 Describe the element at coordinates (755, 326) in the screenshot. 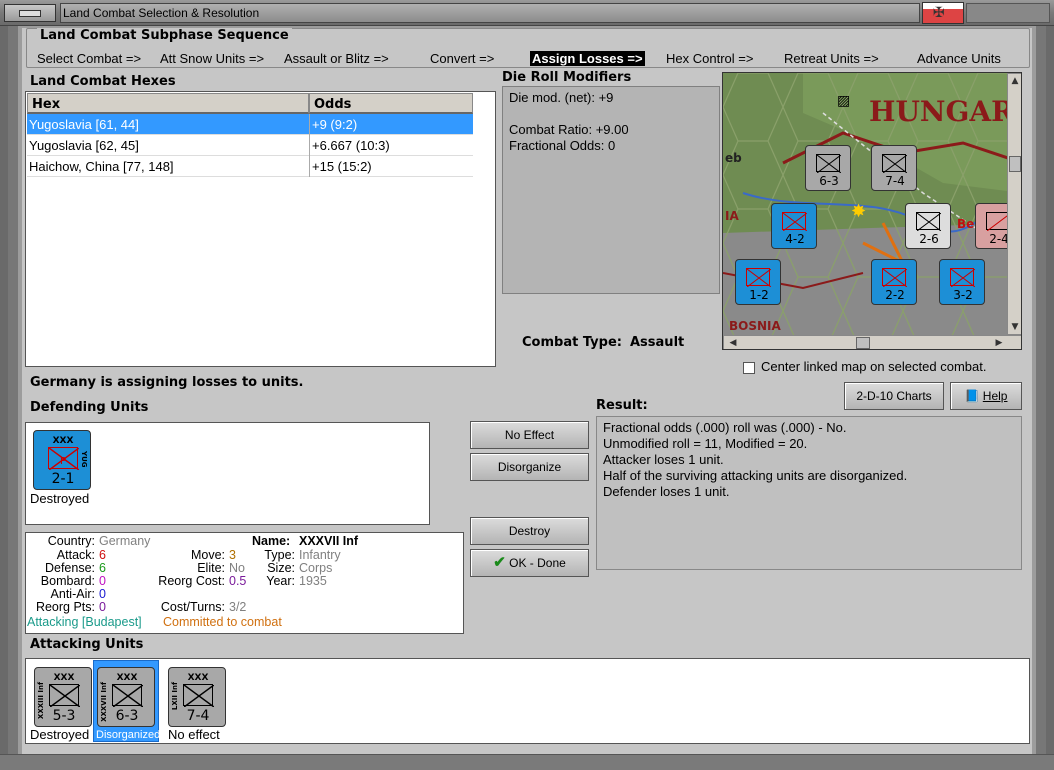

I see `map-region-label: BOSNIA` at that location.